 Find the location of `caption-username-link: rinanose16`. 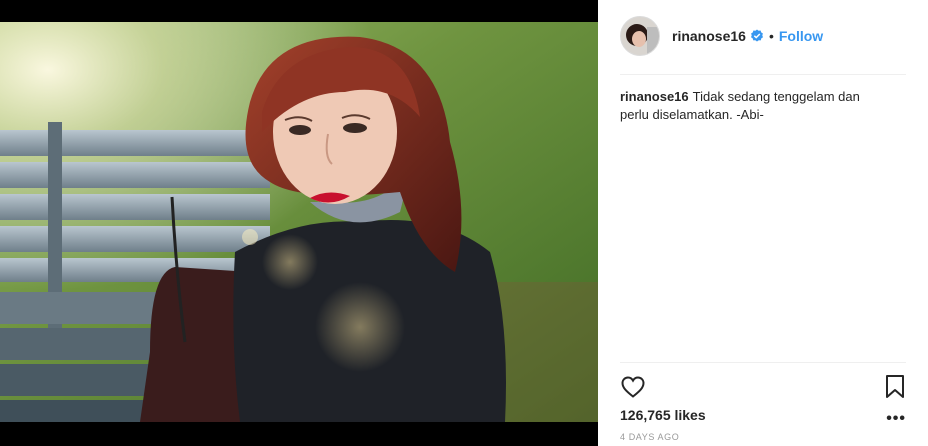

caption-username-link: rinanose16 is located at coordinates (654, 96).